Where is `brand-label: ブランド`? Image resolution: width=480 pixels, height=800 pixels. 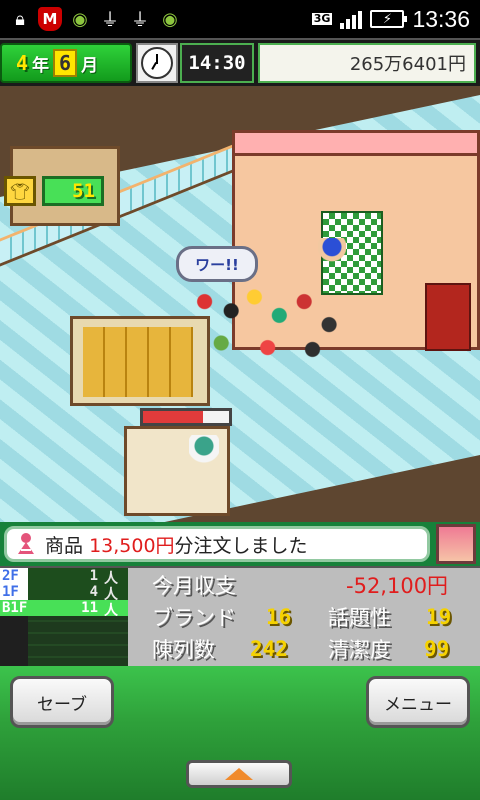 brand-label: ブランド is located at coordinates (194, 618).